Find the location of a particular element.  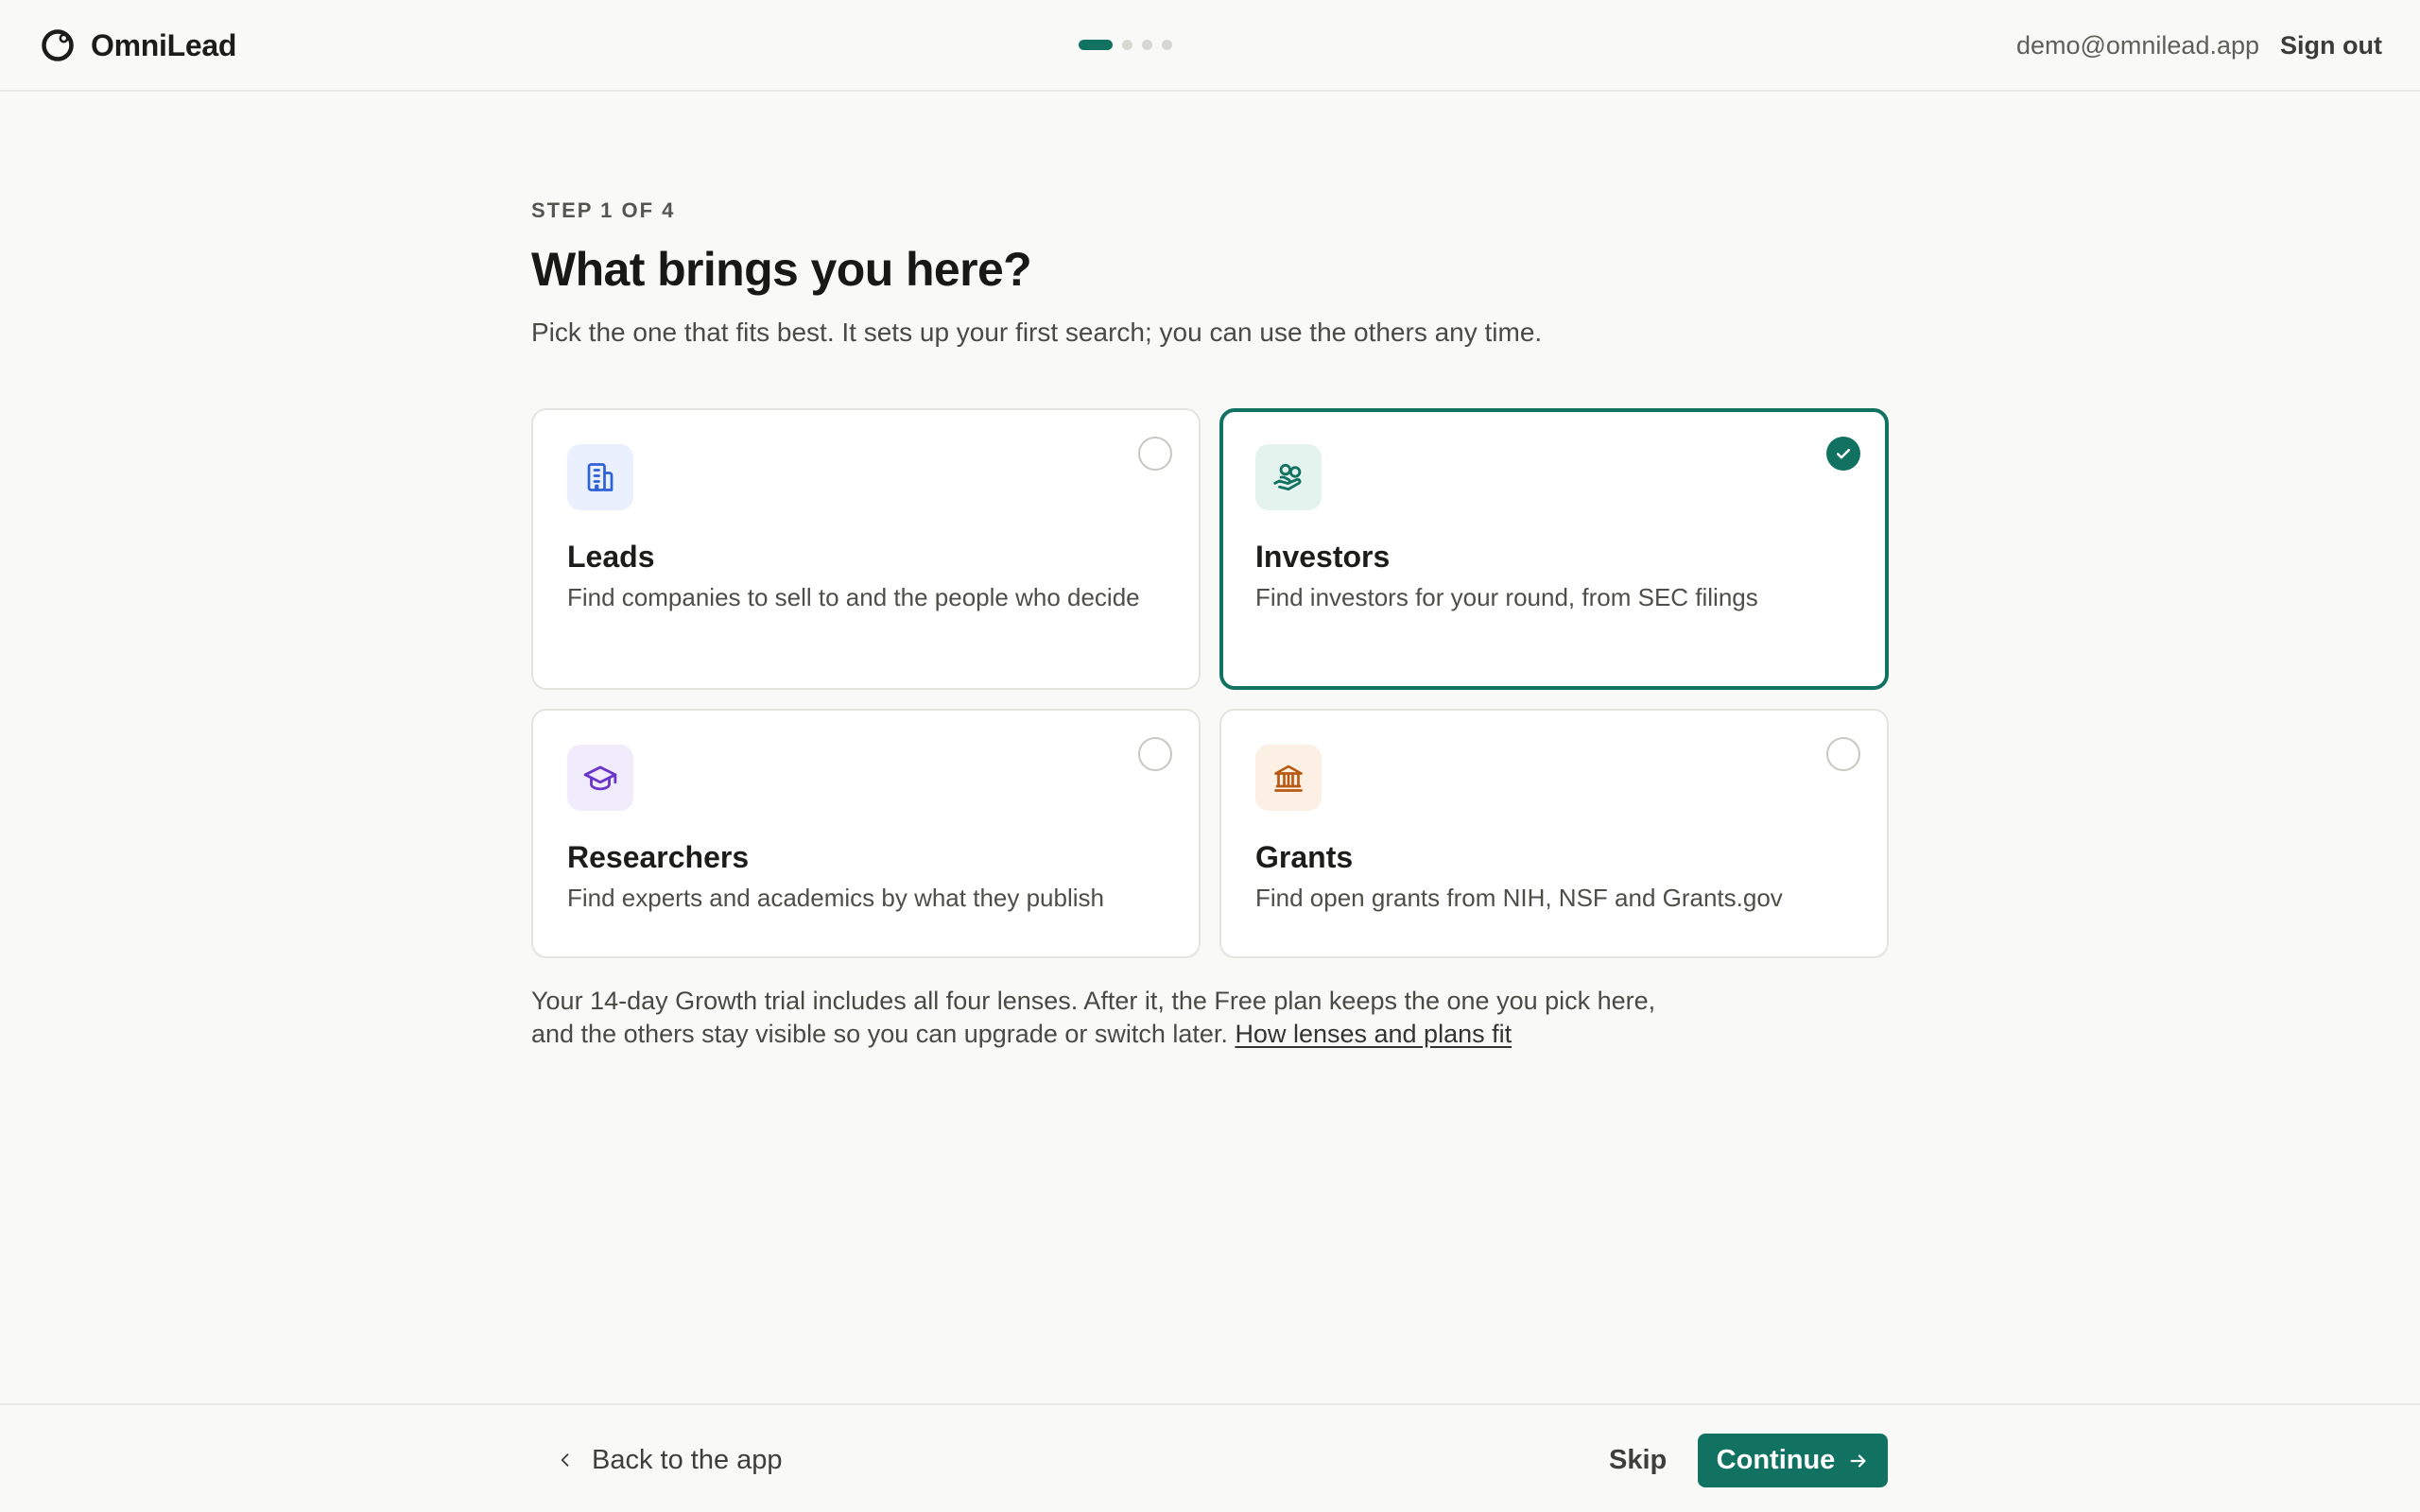

step-label: STEP 1 OF 4 is located at coordinates (603, 210).